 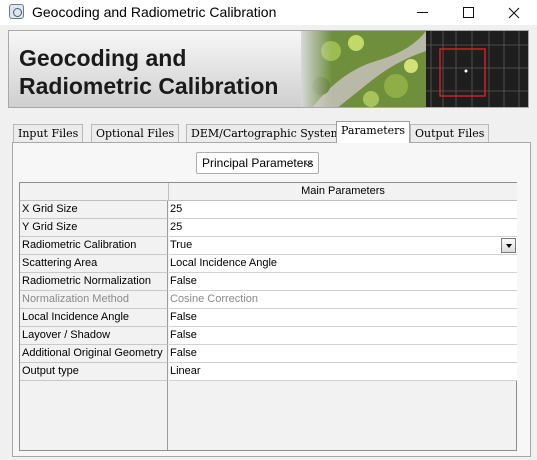 I want to click on table-row-additional-original-geometry: Additional Original Geometry False, so click(x=268, y=354).